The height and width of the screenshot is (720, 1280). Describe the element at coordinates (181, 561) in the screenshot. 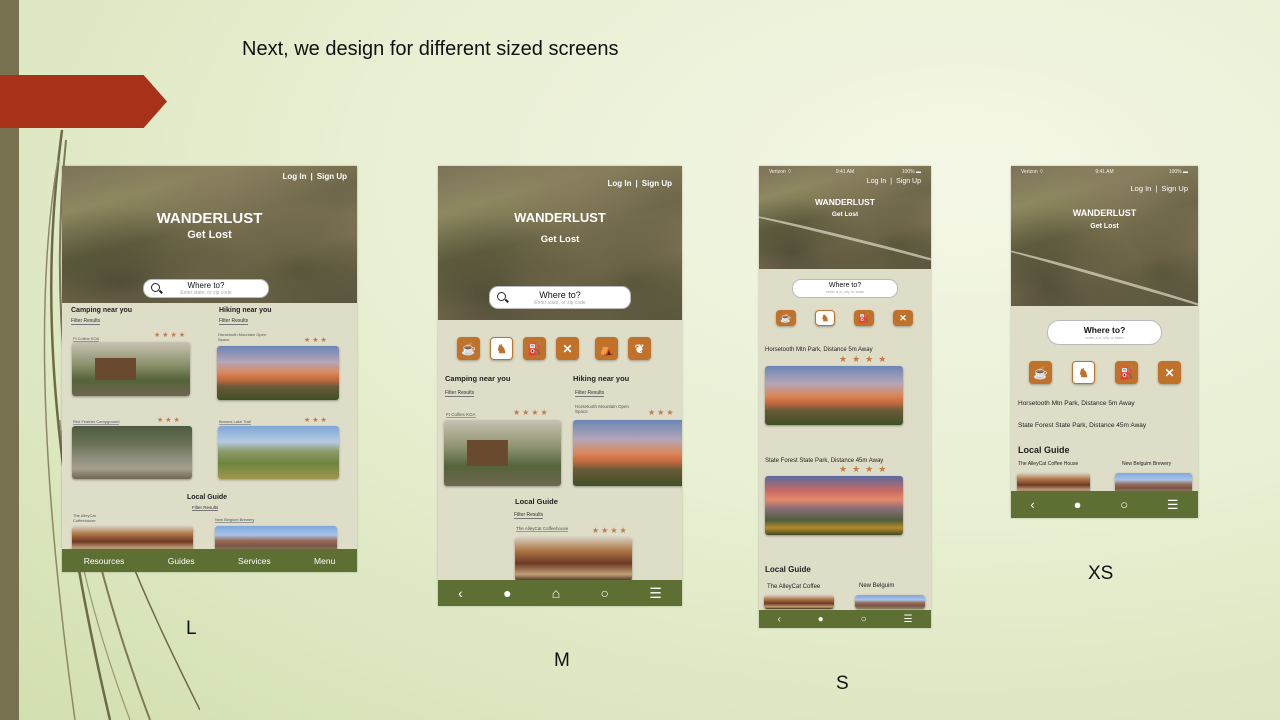

I see `nav-guides: Guides` at that location.